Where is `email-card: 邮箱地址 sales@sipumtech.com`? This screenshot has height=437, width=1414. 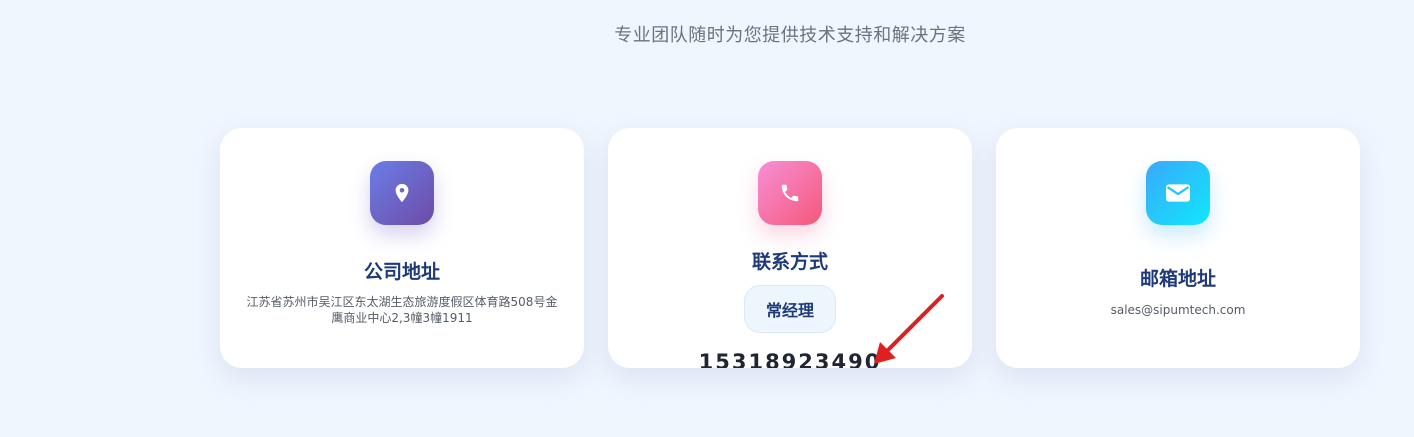
email-card: 邮箱地址 sales@sipumtech.com is located at coordinates (1178, 248).